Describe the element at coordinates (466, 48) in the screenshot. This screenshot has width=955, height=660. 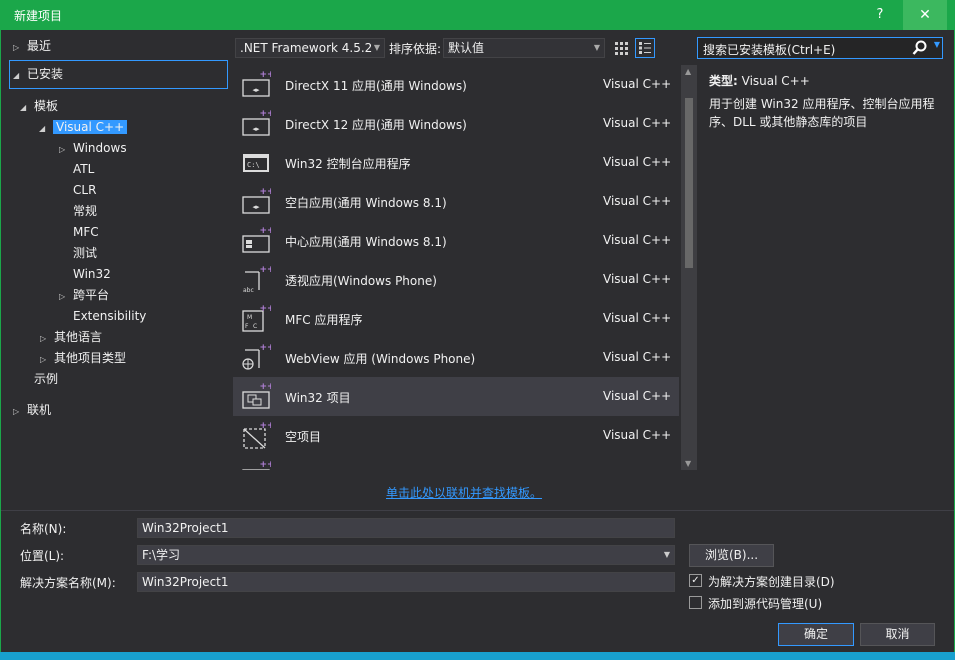
I see `sort-value: 默认值` at that location.